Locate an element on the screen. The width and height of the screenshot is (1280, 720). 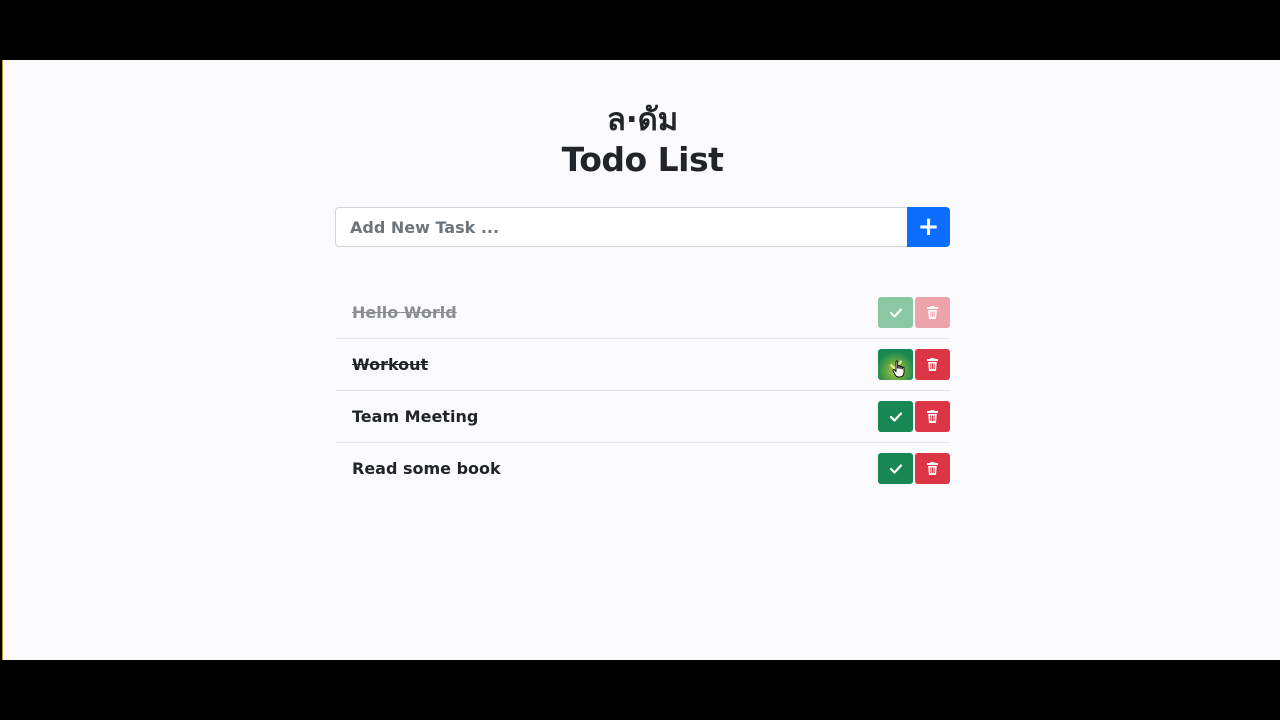
task-label: Team Meeting is located at coordinates (415, 416).